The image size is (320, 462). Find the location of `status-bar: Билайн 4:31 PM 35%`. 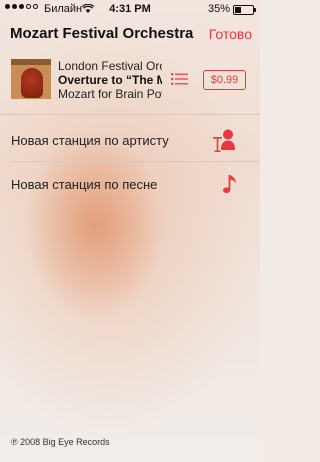

status-bar: Билайн 4:31 PM 35% is located at coordinates (130, 10).